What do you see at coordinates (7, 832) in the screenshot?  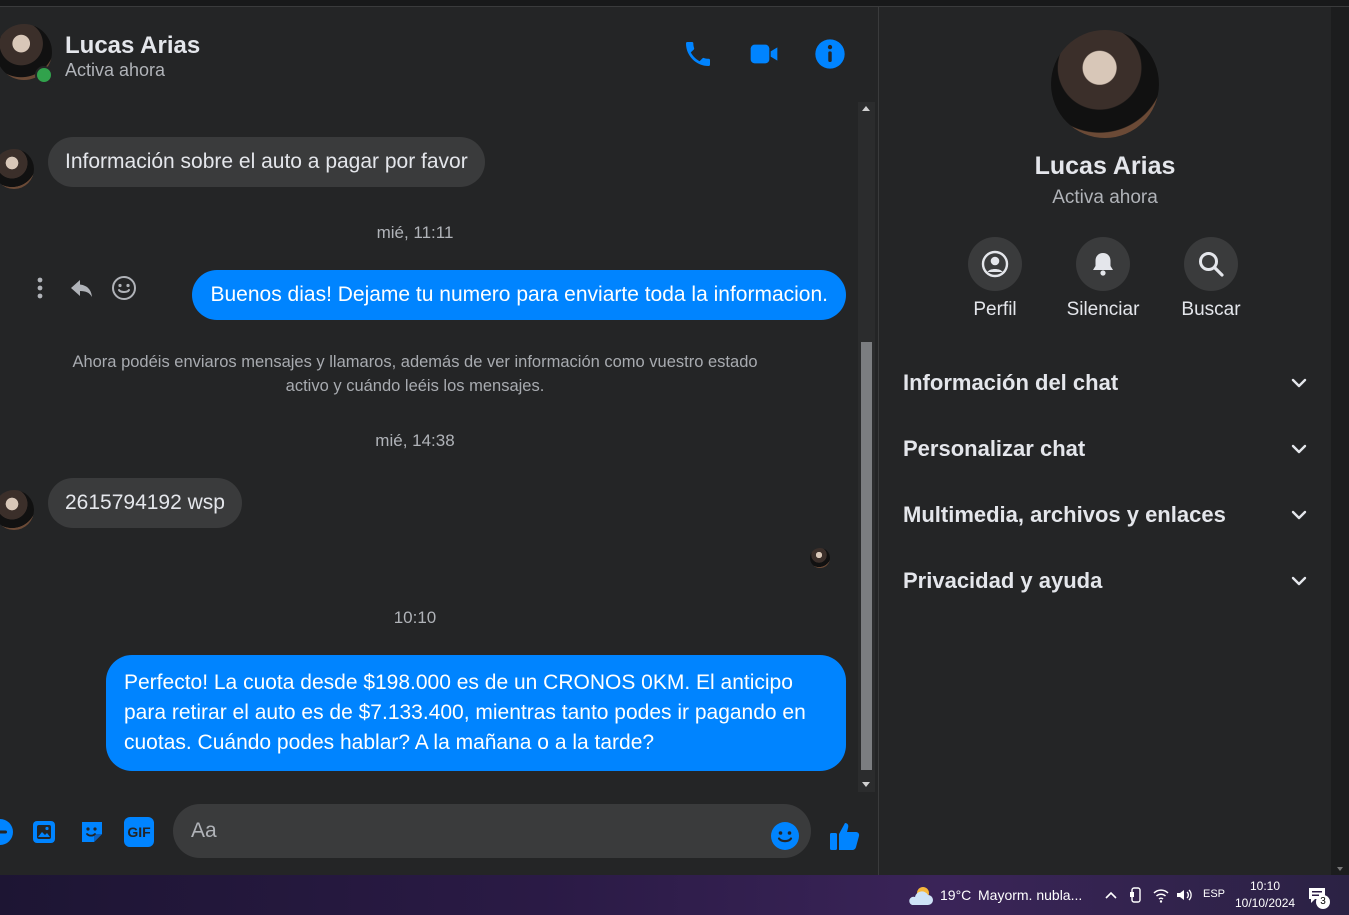 I see `more-actions-icon` at bounding box center [7, 832].